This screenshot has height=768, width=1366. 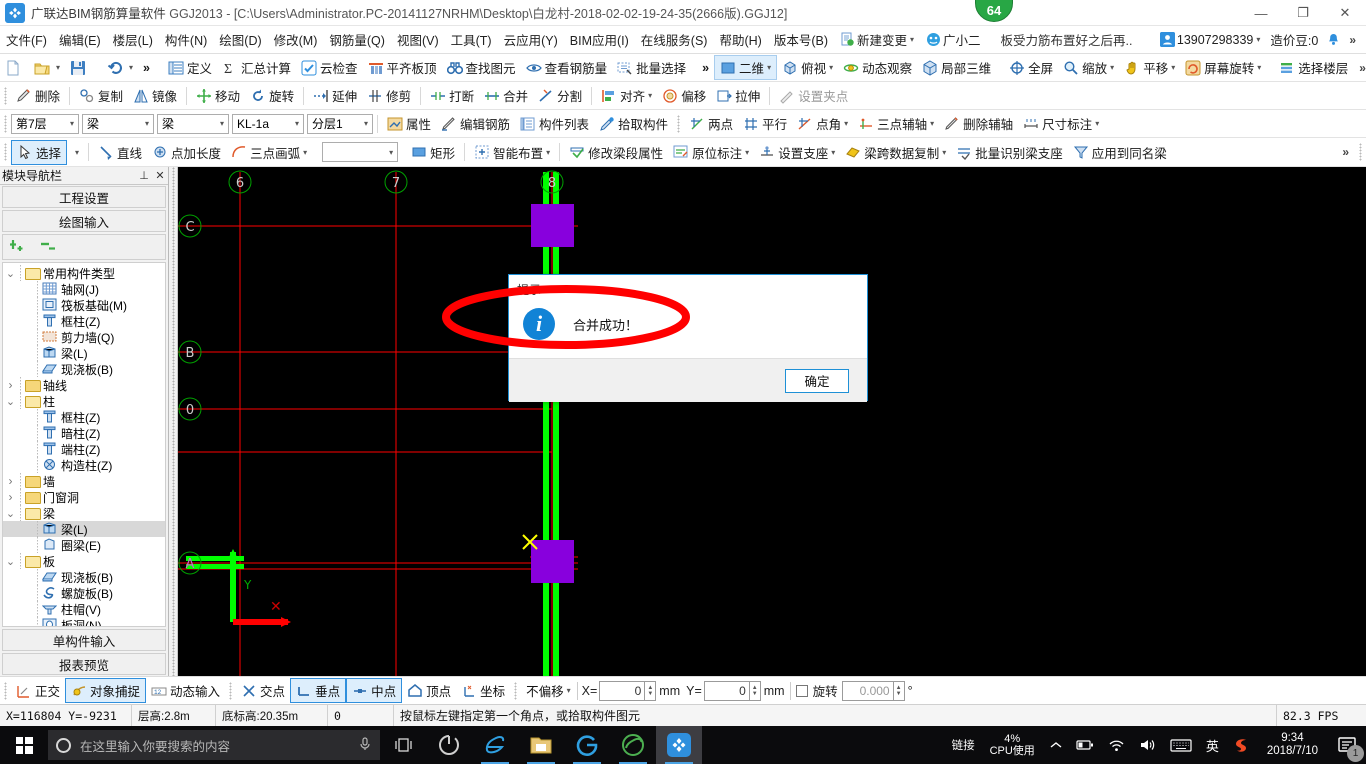 What do you see at coordinates (84, 221) in the screenshot?
I see `draw-input-button: 绘图输入` at bounding box center [84, 221].